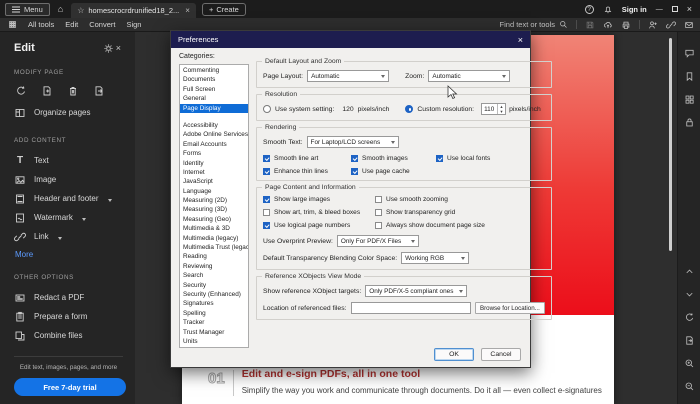 Image resolution: width=700 pixels, height=404 pixels. I want to click on category-item: Search, so click(214, 275).